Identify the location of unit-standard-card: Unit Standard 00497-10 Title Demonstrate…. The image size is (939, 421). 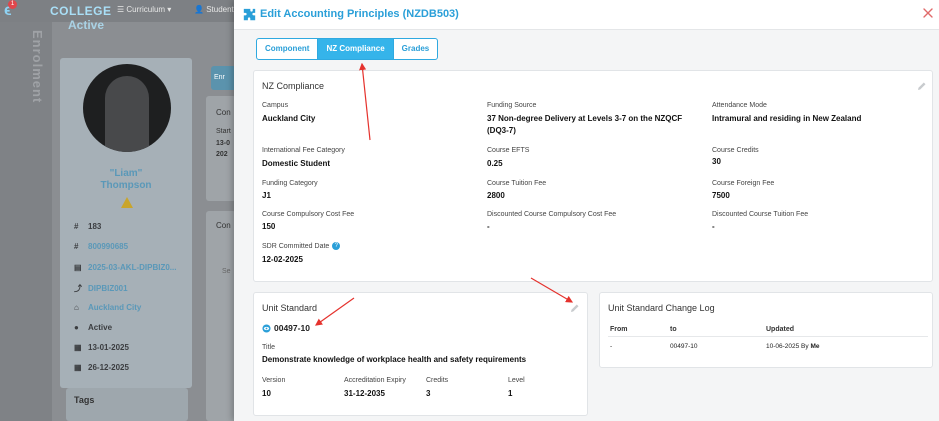
(420, 354).